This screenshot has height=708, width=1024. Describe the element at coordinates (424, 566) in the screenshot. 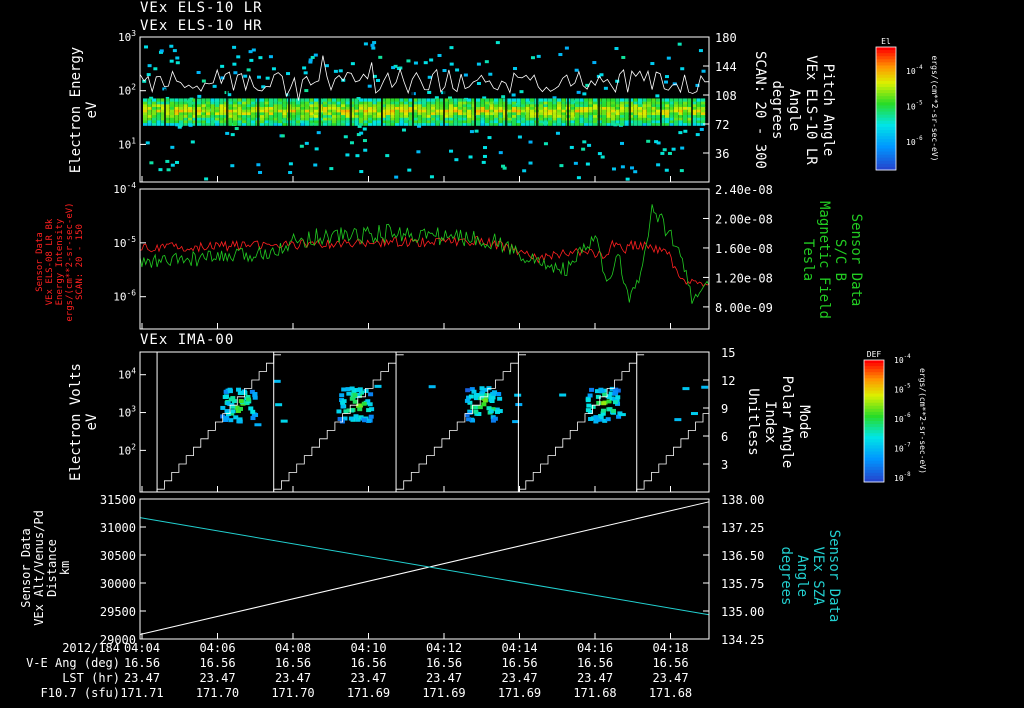

I see `sza-line` at that location.